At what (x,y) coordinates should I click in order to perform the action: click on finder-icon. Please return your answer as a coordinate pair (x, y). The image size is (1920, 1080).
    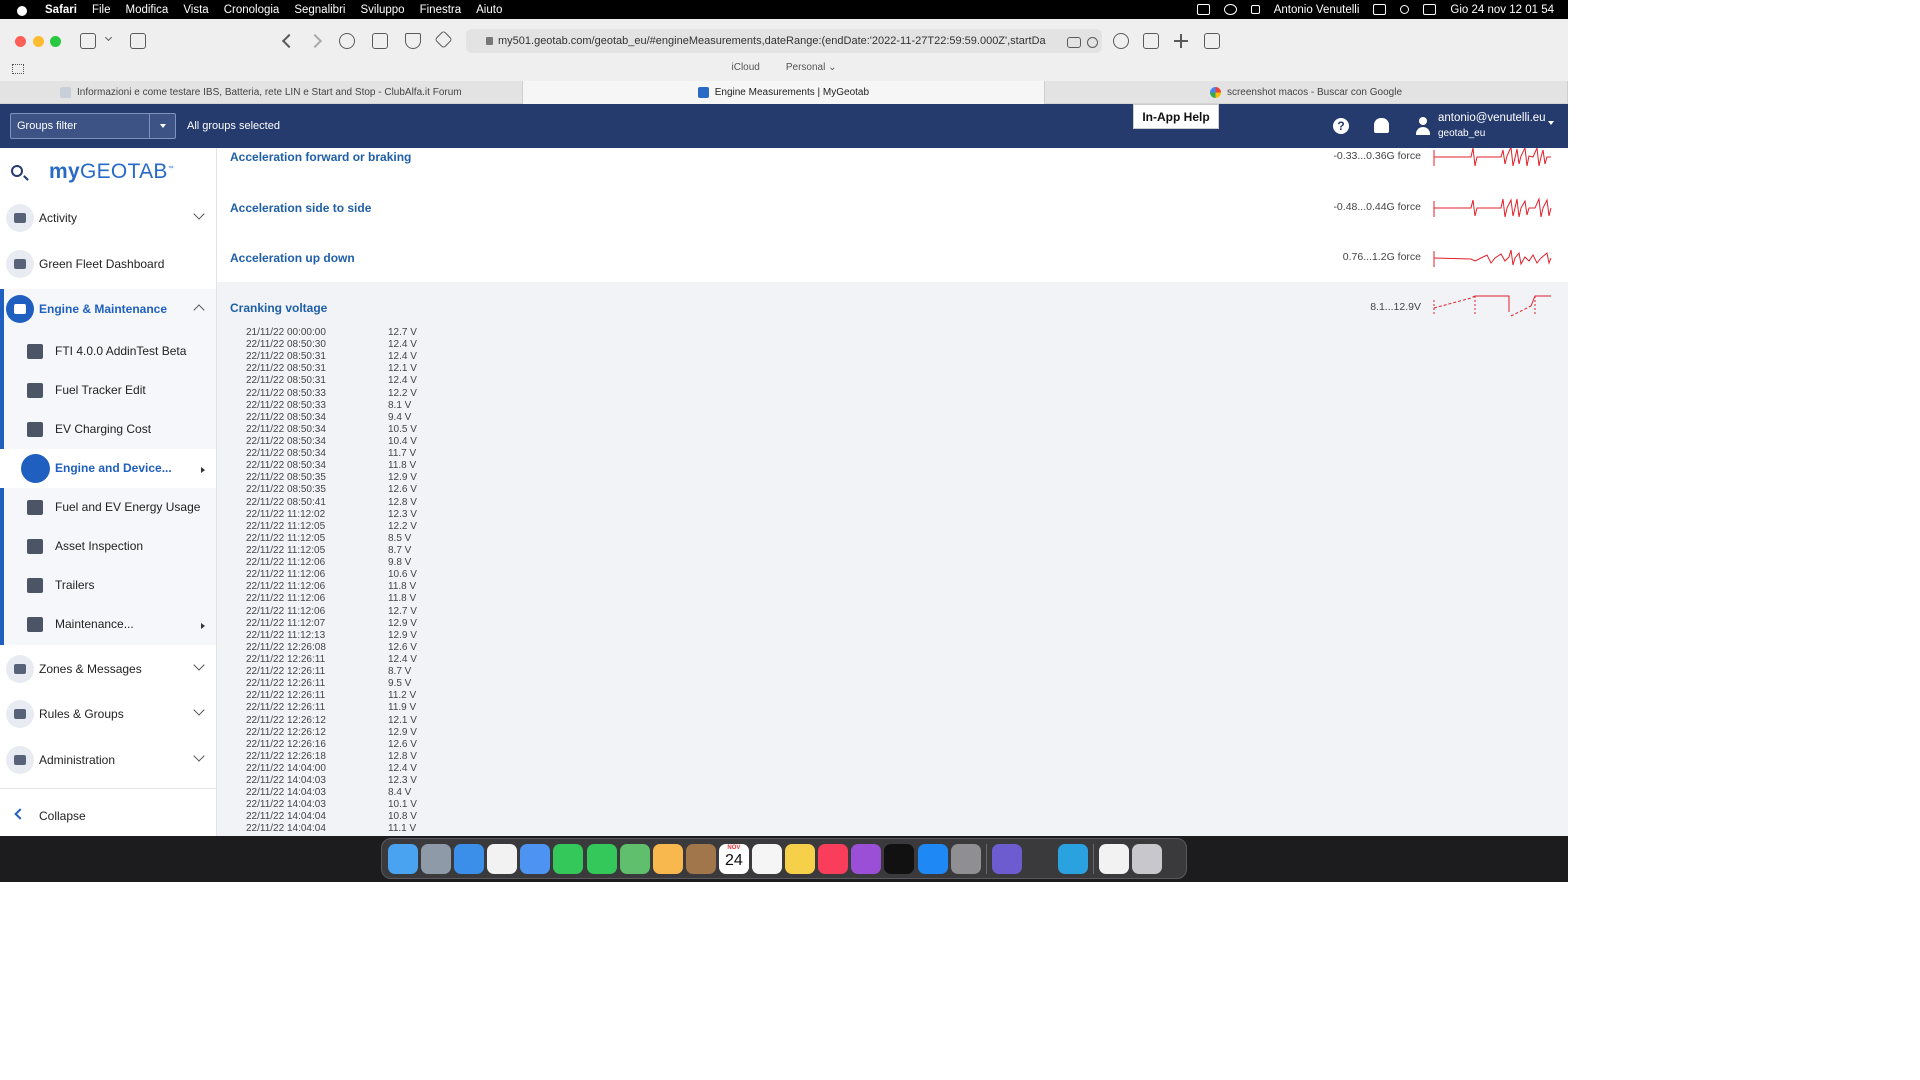
    Looking at the image, I should click on (403, 858).